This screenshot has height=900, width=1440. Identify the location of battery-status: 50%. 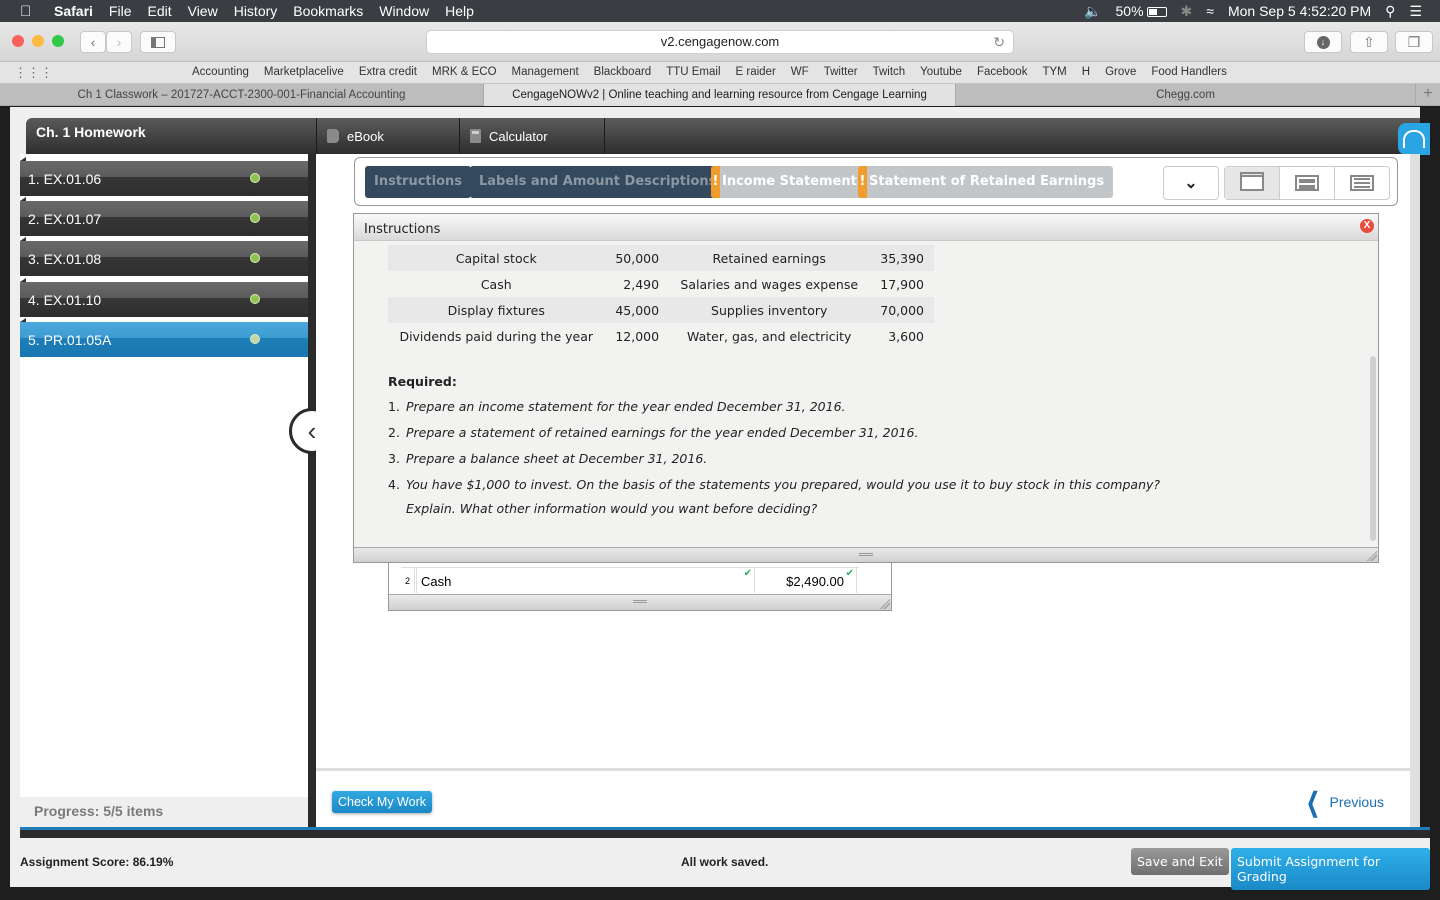
(1141, 11).